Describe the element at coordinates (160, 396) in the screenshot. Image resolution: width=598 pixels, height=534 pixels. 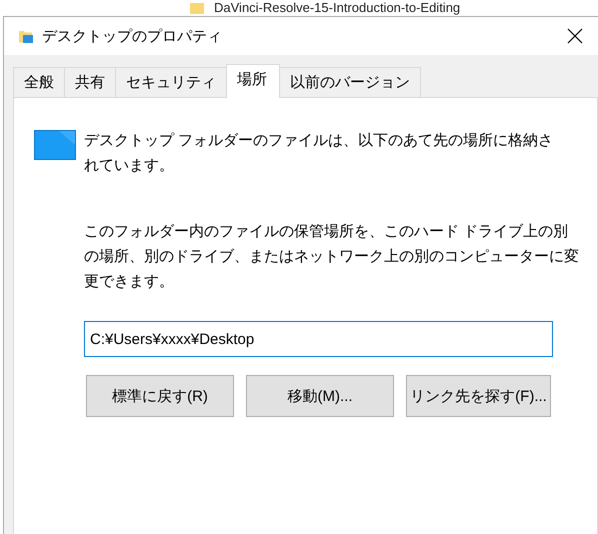
I see `action-button: 標準に戻す(R)` at that location.